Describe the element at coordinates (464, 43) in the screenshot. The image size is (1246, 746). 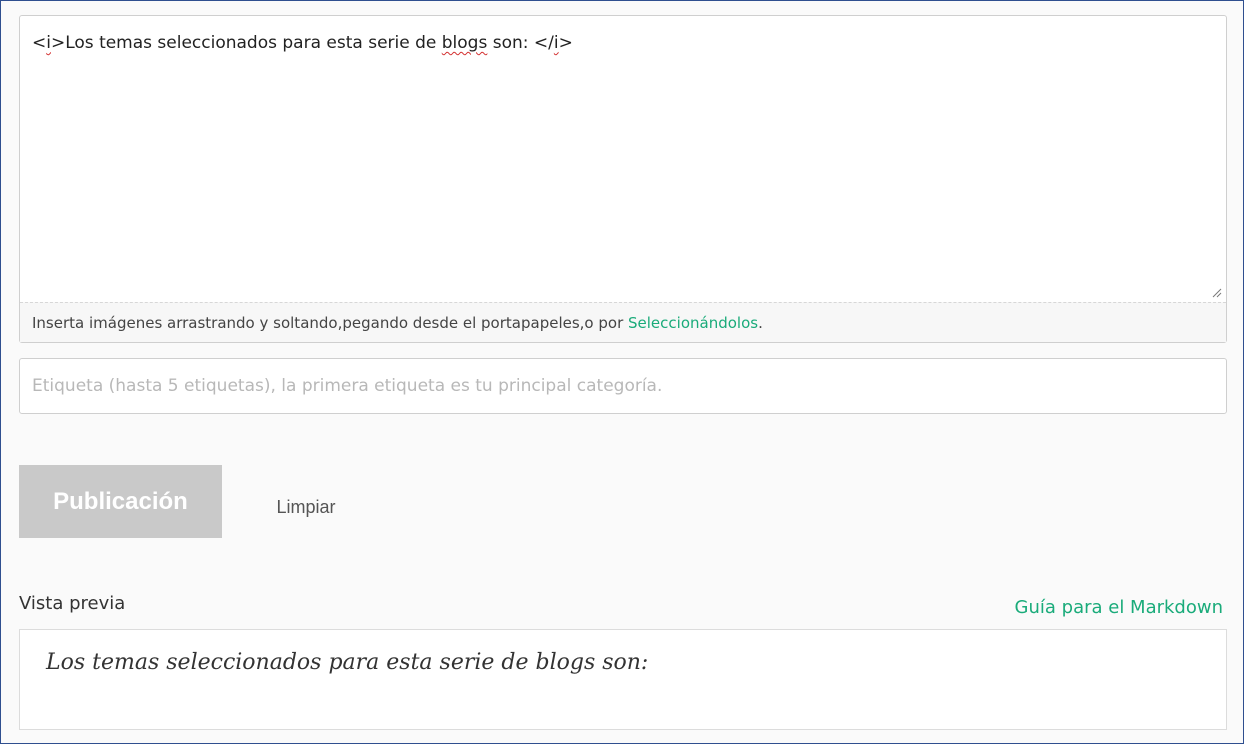
I see `editor-text-part: blogs` at that location.